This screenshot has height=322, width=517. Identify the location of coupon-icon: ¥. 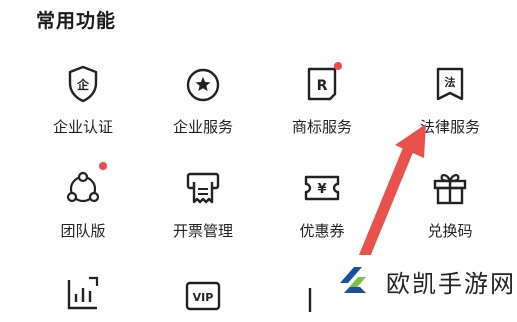
(322, 188).